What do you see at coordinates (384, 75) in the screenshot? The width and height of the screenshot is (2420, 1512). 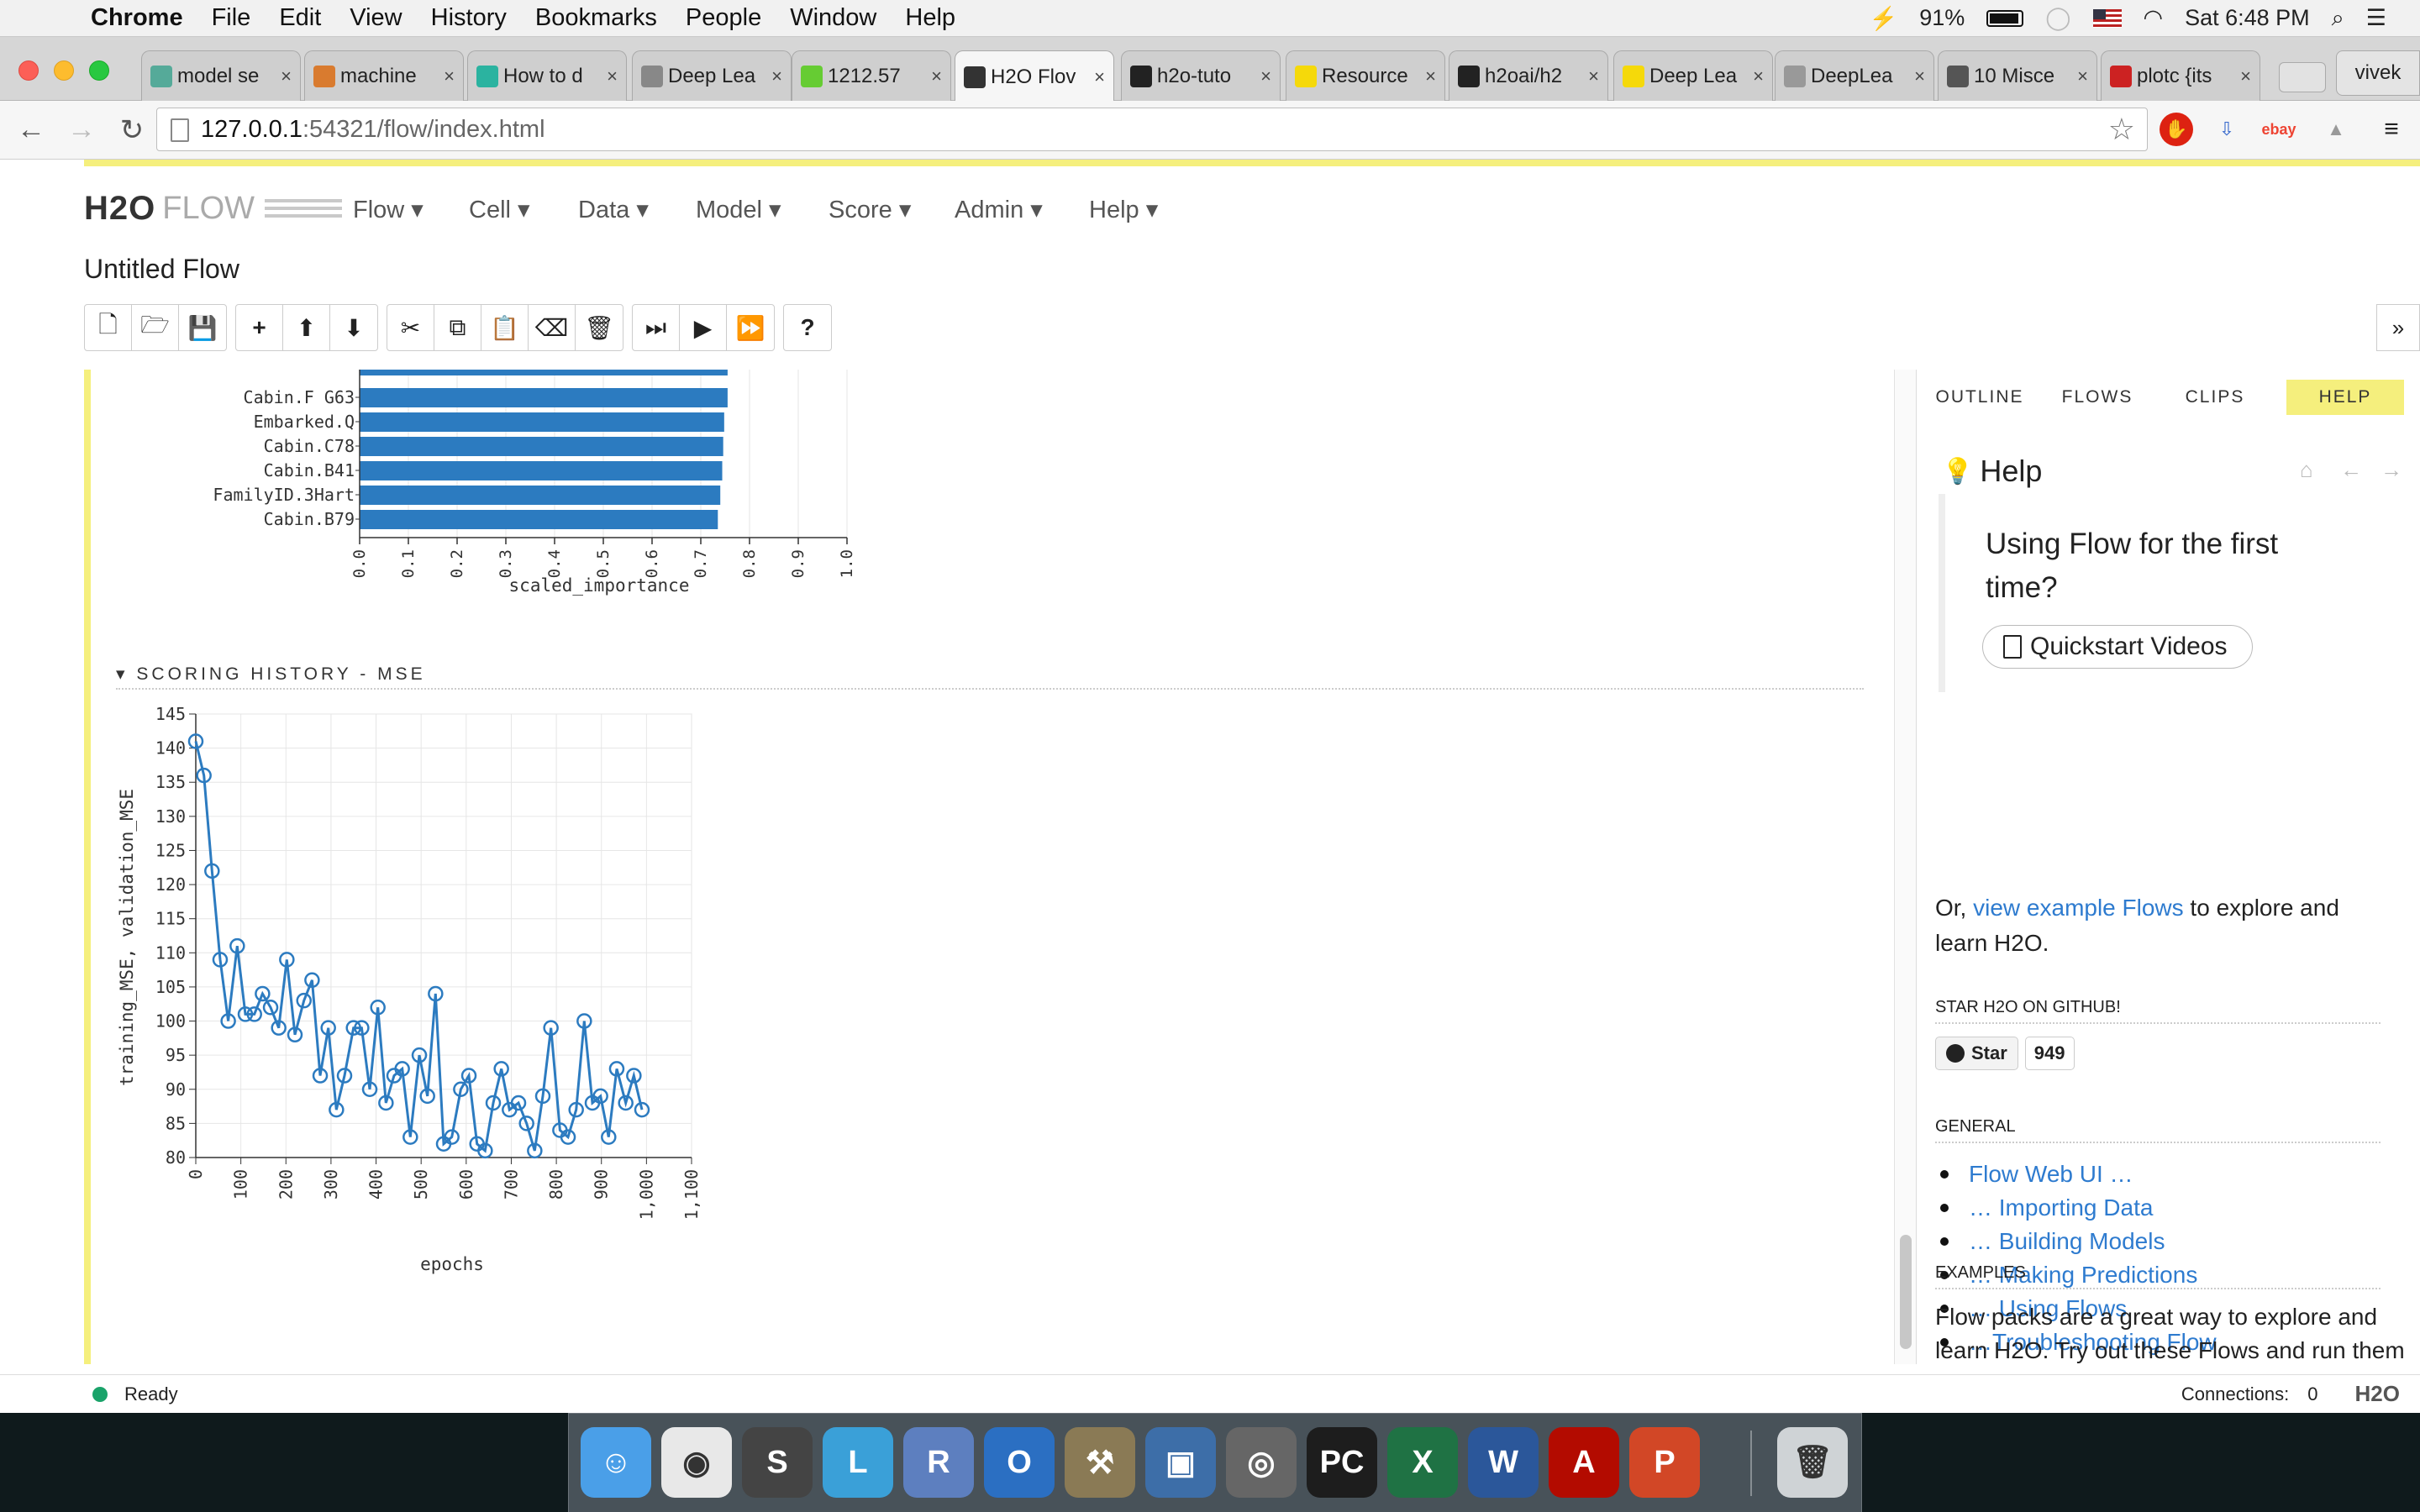 I see `browser-tab: machine ×` at bounding box center [384, 75].